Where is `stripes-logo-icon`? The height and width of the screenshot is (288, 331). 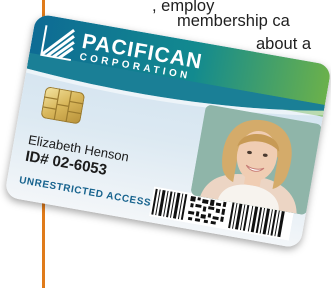
stripes-logo-icon is located at coordinates (57, 43).